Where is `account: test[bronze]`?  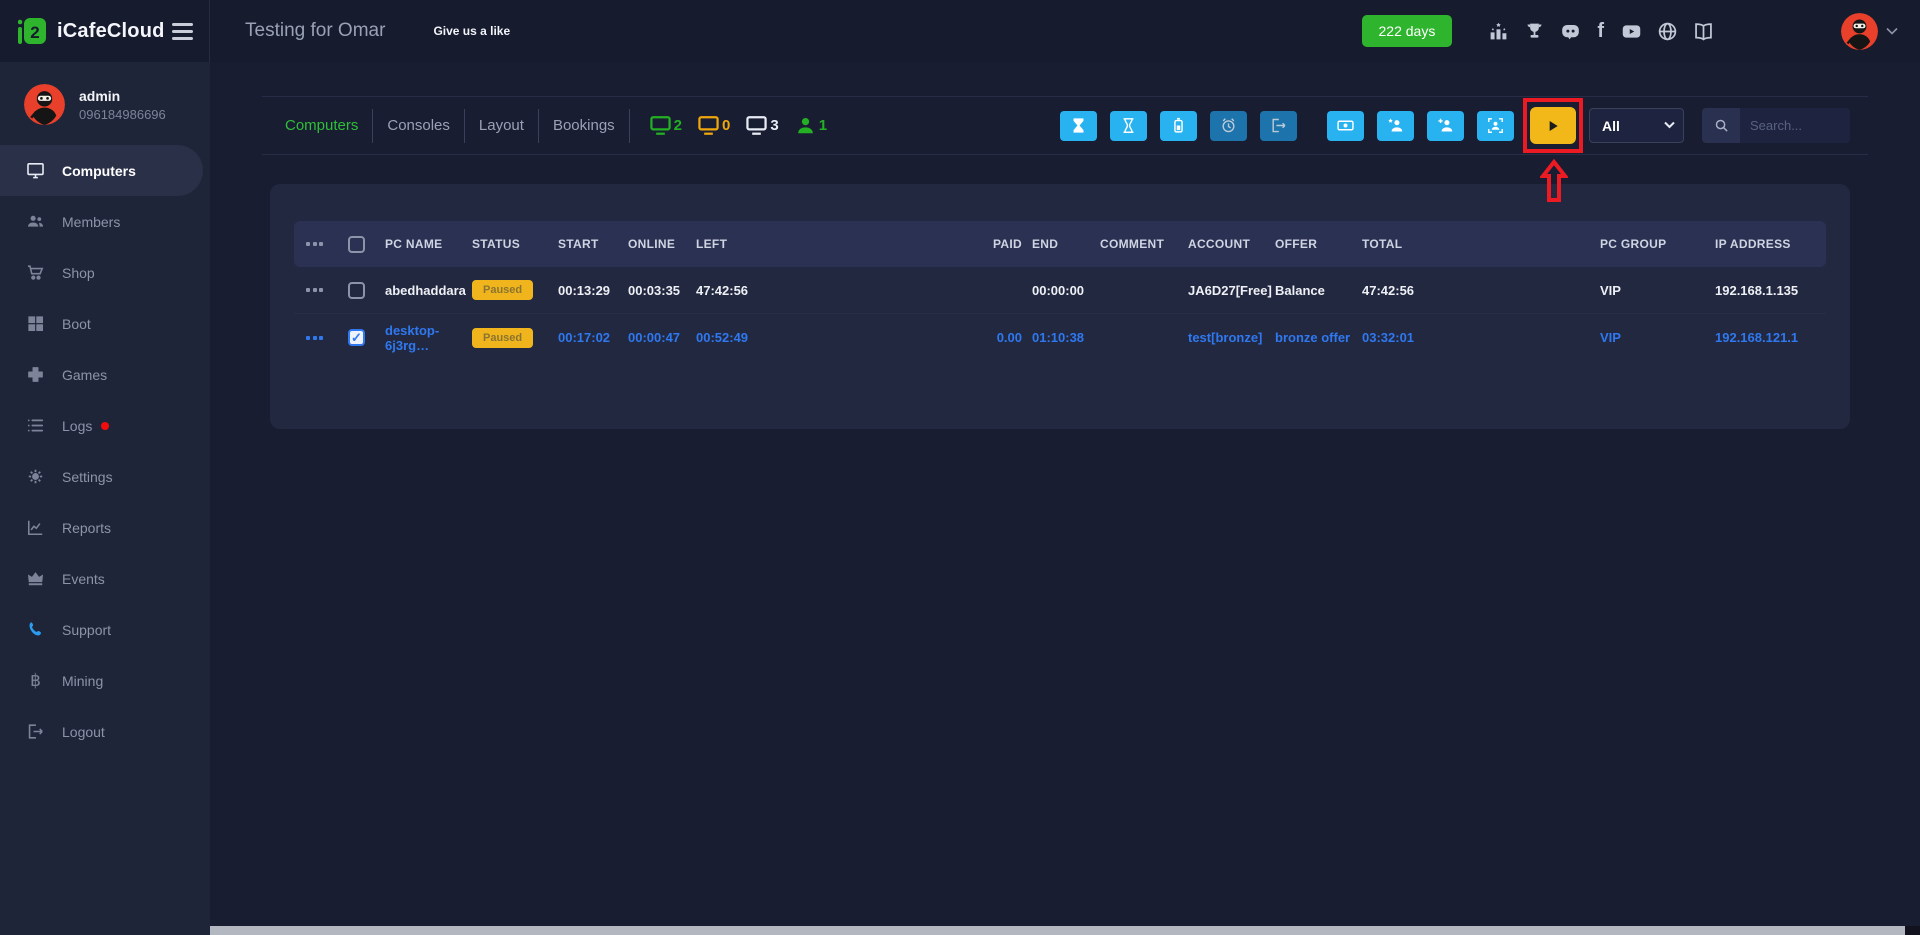
account: test[bronze] is located at coordinates (1231, 337).